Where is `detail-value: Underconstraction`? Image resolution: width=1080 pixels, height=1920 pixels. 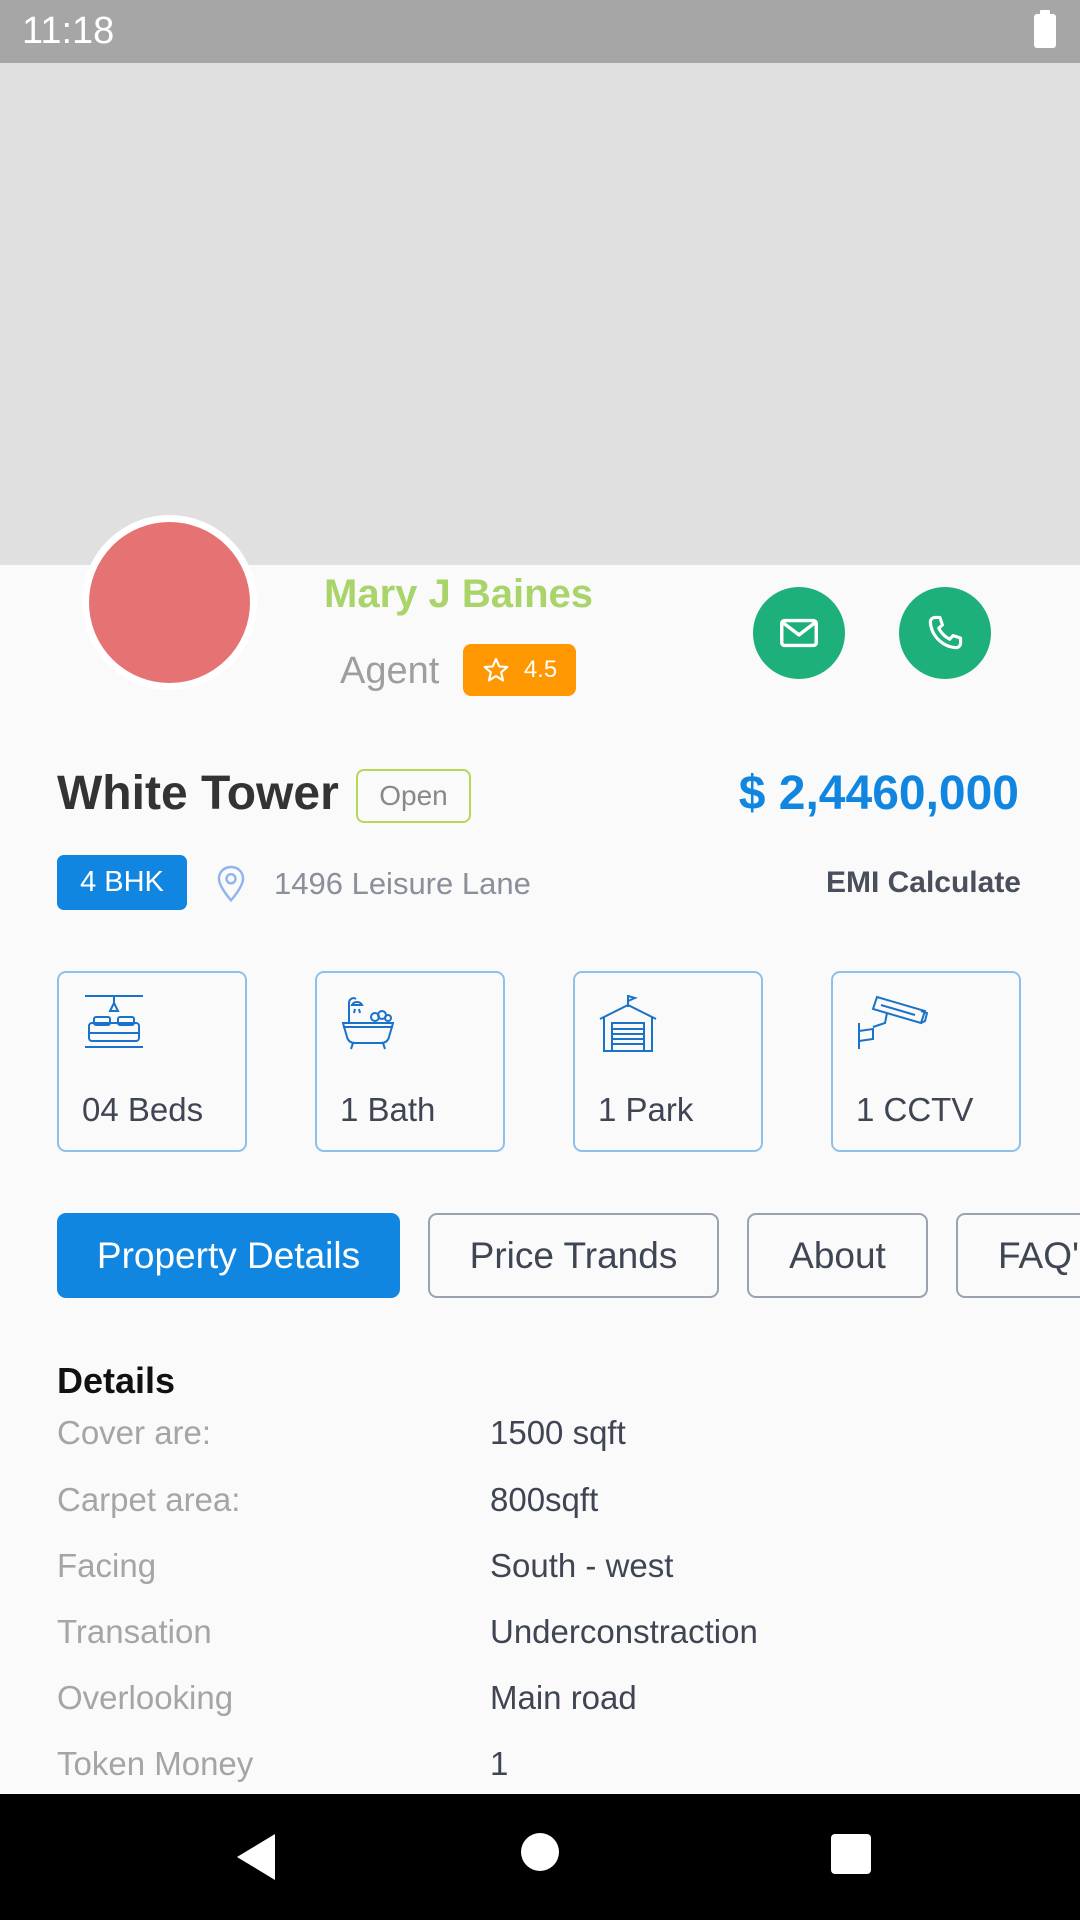
detail-value: Underconstraction is located at coordinates (624, 1631).